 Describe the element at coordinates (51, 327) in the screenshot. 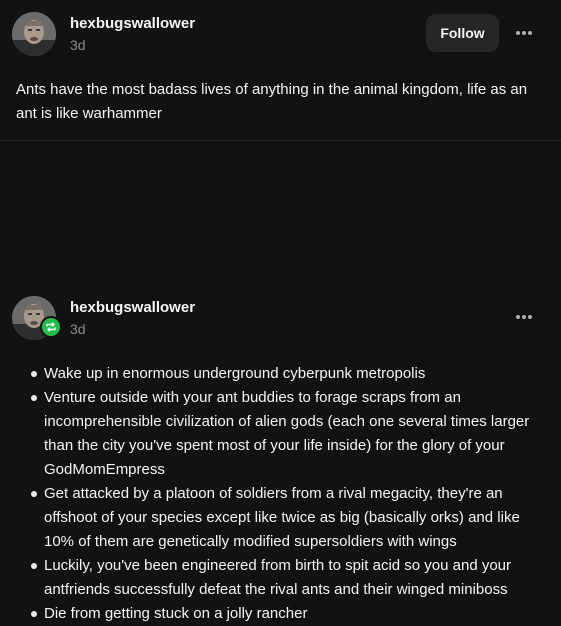

I see `repost-icon` at that location.